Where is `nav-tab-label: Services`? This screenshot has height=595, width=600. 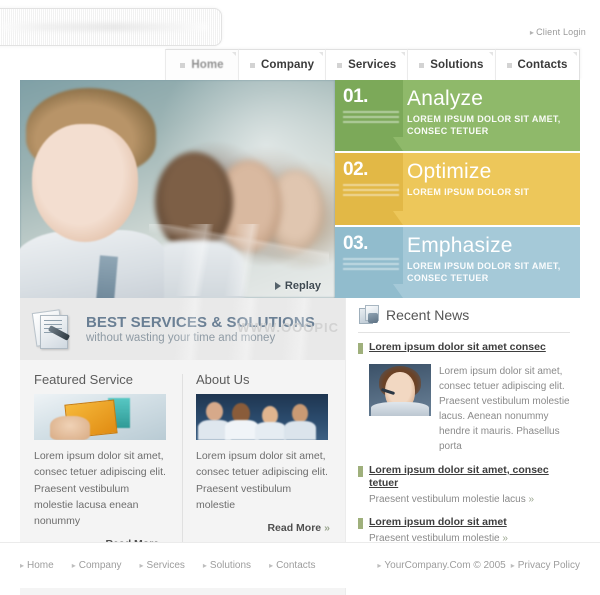
nav-tab-label: Services is located at coordinates (372, 65).